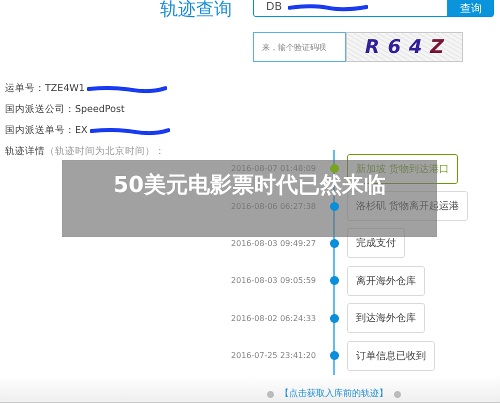 The image size is (500, 403). What do you see at coordinates (376, 243) in the screenshot?
I see `event-card: 完成支付` at bounding box center [376, 243].